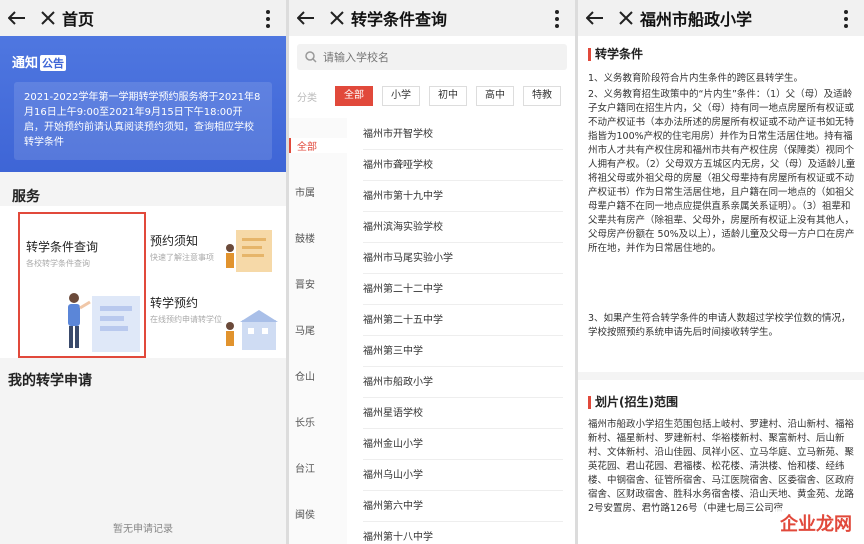 This screenshot has height=544, width=864. I want to click on chip-junior: 初中, so click(448, 96).